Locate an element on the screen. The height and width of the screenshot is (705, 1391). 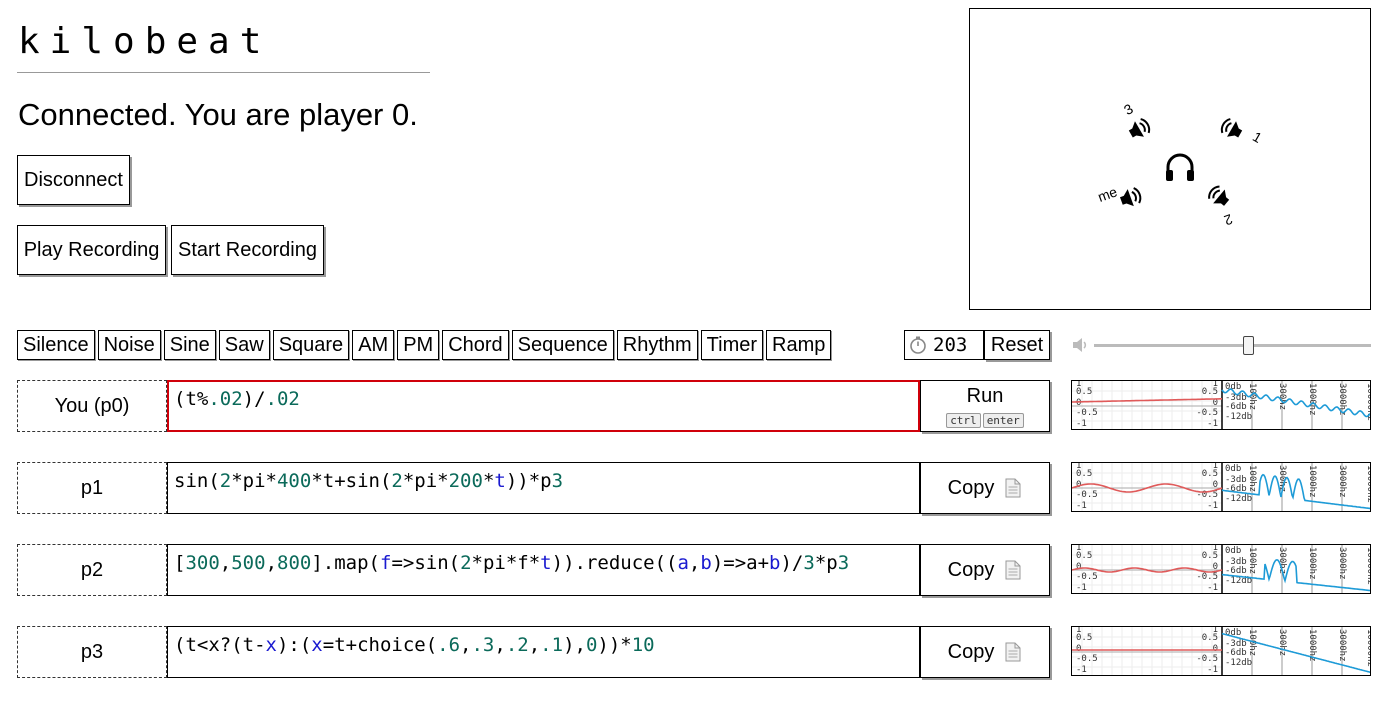
preset-chord-button: Chord is located at coordinates (475, 345).